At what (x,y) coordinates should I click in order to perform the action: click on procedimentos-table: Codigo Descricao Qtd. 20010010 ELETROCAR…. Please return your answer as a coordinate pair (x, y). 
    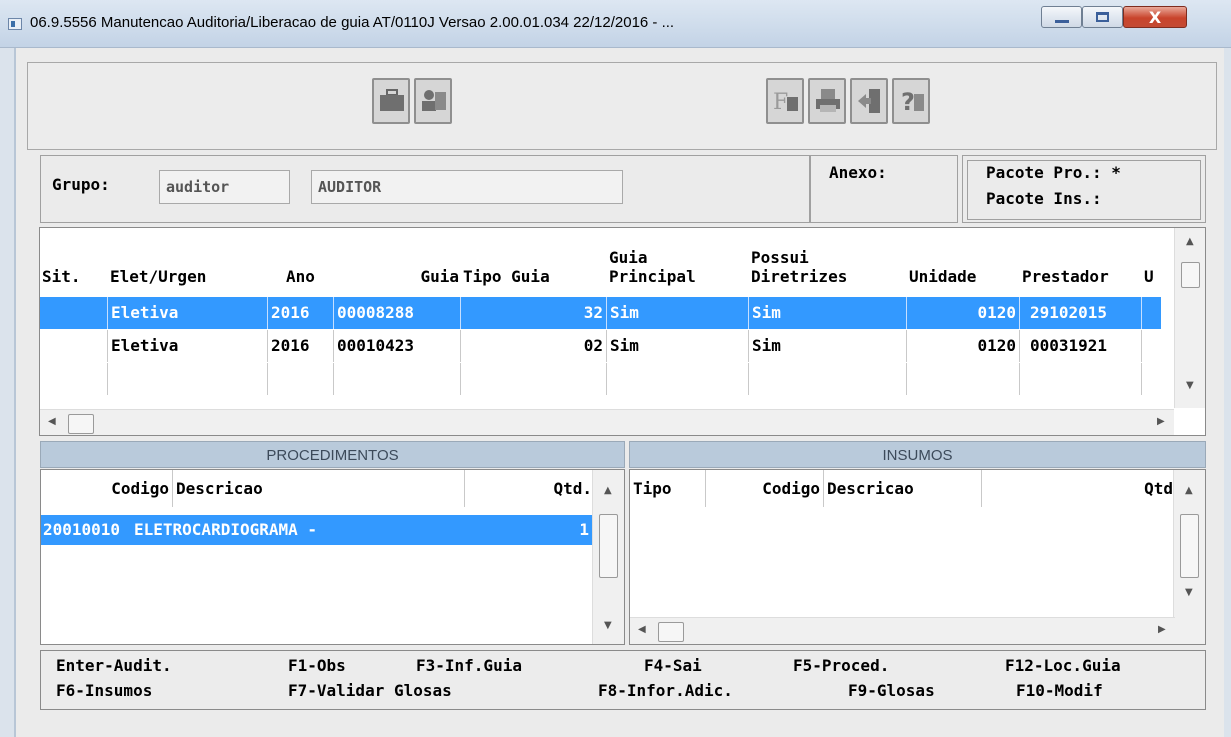
    Looking at the image, I should click on (332, 557).